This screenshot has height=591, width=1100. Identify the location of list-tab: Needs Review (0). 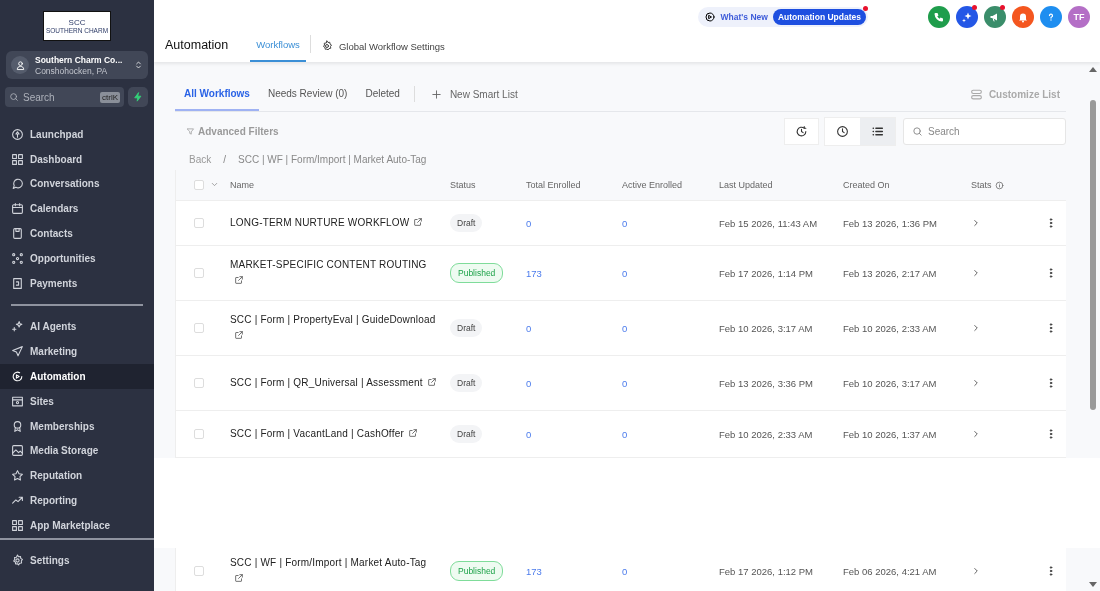
(307, 94).